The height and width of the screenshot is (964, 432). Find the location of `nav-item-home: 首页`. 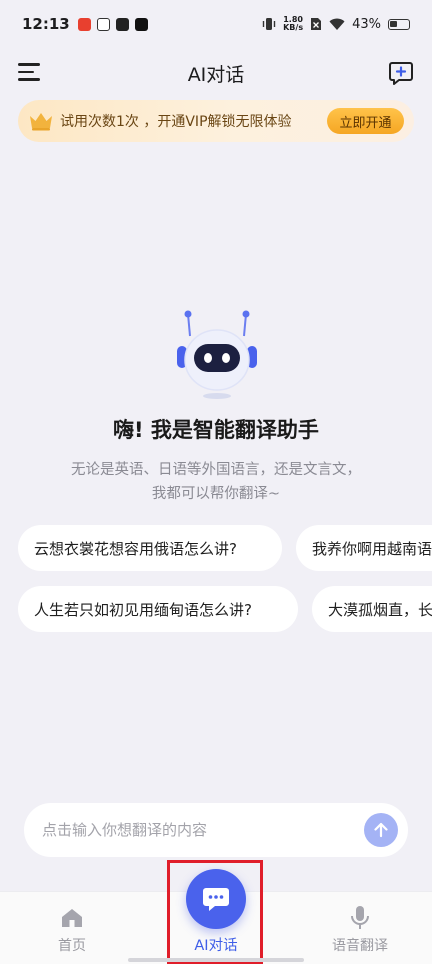

nav-item-home: 首页 is located at coordinates (72, 928).